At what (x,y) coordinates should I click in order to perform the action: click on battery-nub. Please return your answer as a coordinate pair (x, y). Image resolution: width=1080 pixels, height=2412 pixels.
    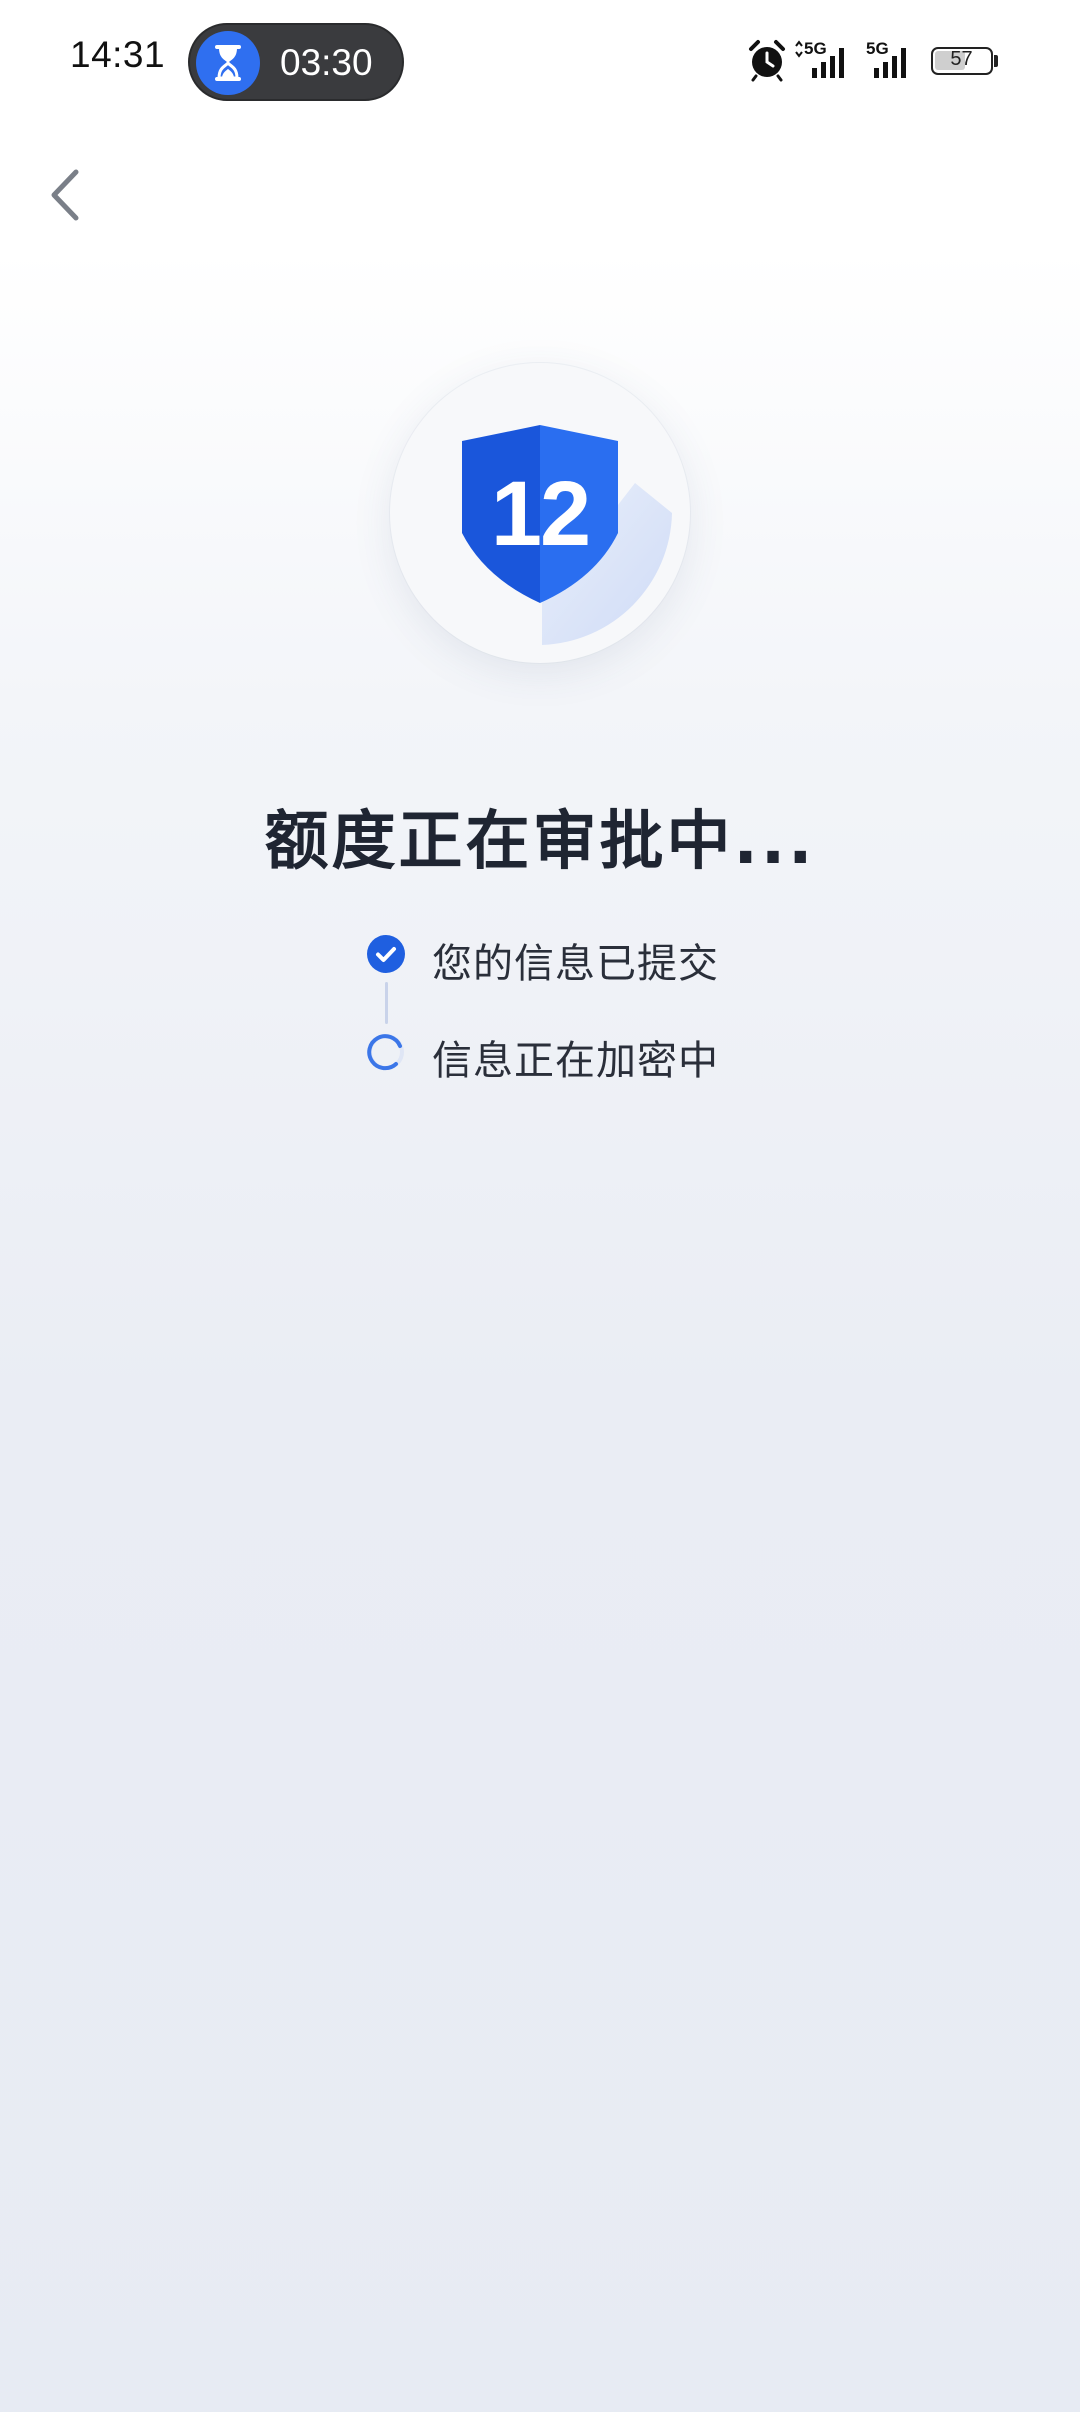
    Looking at the image, I should click on (996, 61).